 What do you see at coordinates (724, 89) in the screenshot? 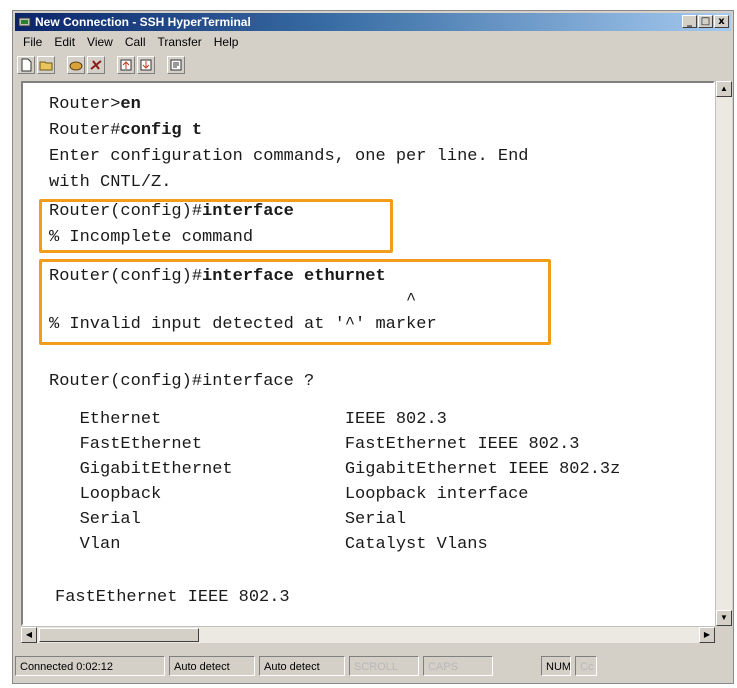
I see `scroll-up-icon: ▲` at bounding box center [724, 89].